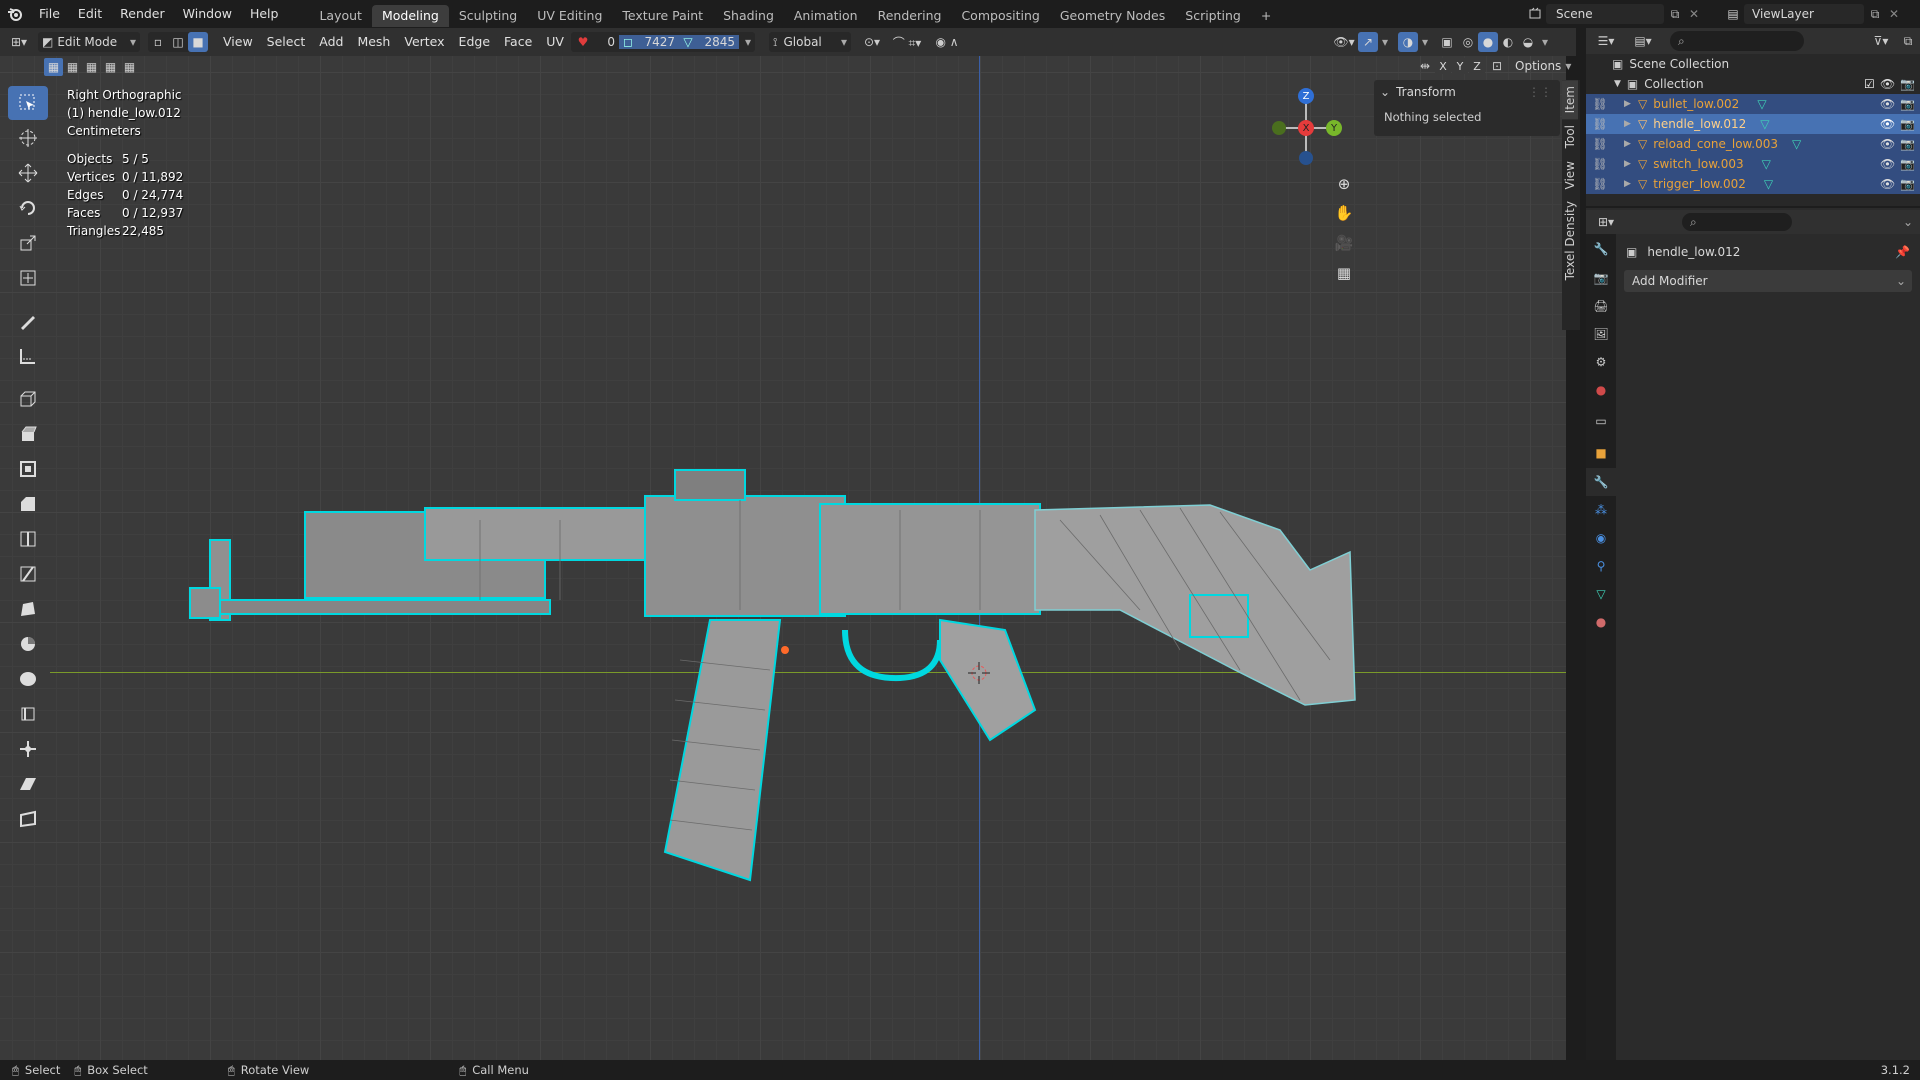  What do you see at coordinates (1344, 243) in the screenshot?
I see `camera-icon: 🎥` at bounding box center [1344, 243].